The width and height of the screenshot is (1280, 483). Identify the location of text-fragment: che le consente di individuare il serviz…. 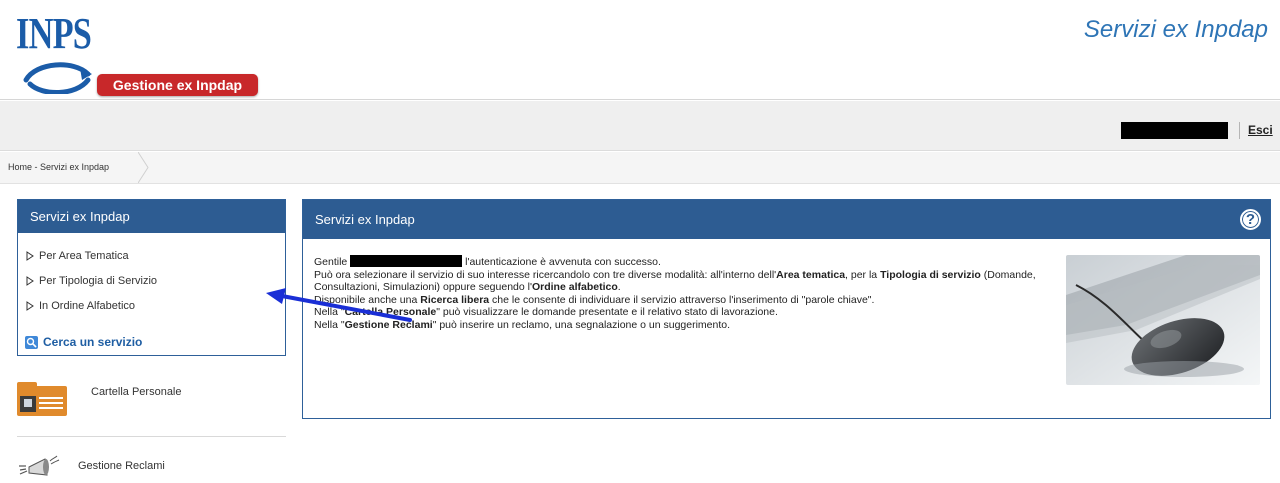
(682, 299).